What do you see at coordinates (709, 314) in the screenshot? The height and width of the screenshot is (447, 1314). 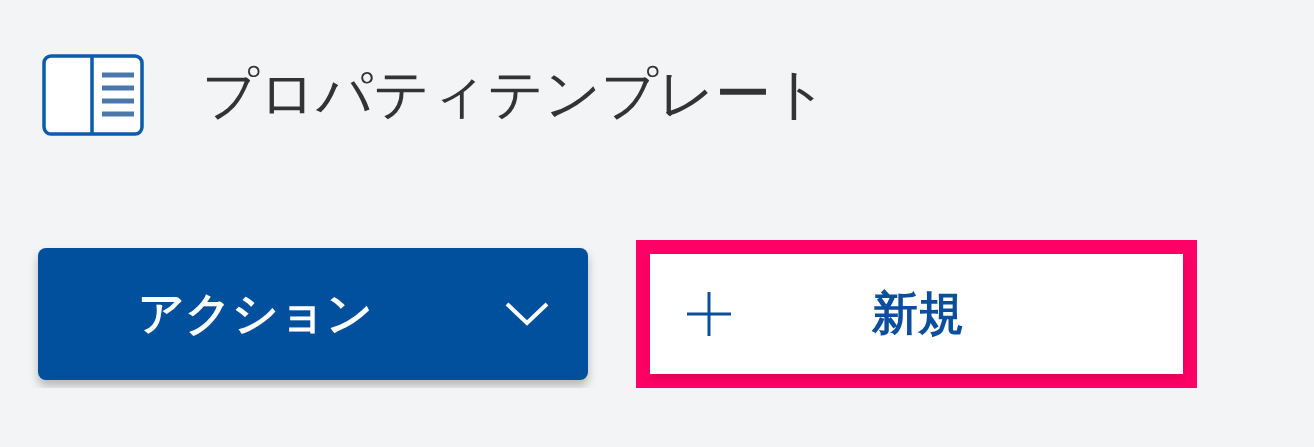 I see `plus-icon` at bounding box center [709, 314].